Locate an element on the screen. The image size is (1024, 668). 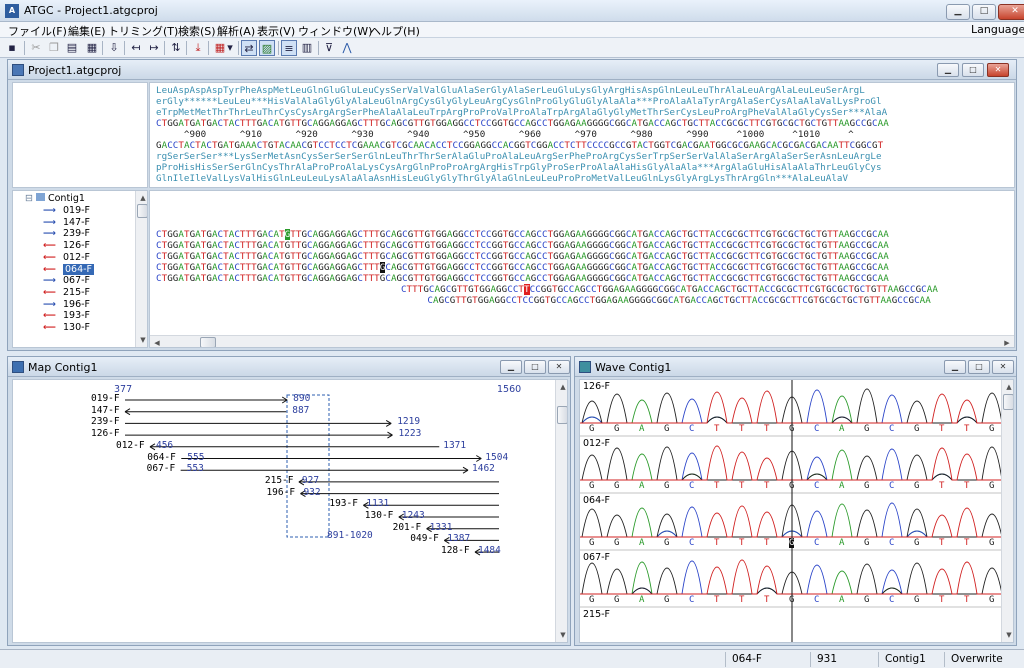
map-read-name: 147-F is located at coordinates (105, 410).